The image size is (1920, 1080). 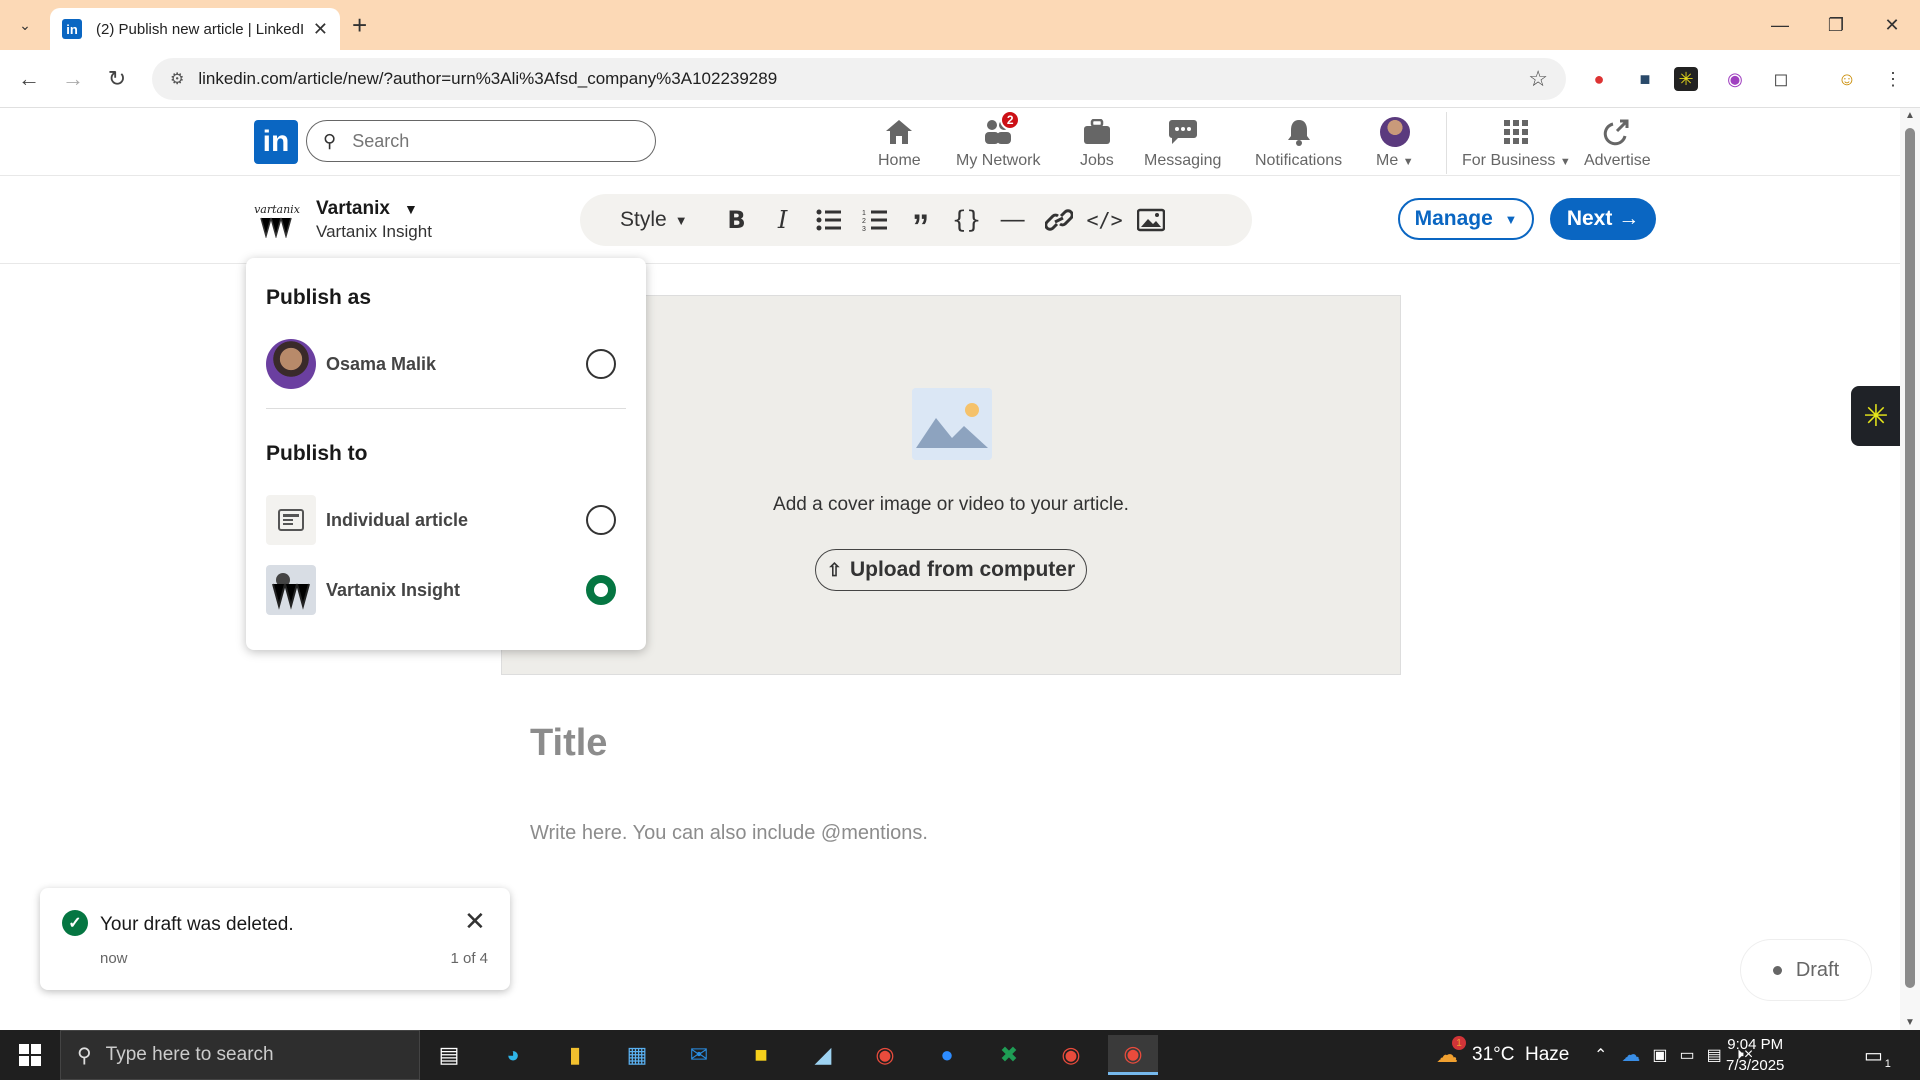 I want to click on nav-for-business: For Business ▼, so click(x=1516, y=143).